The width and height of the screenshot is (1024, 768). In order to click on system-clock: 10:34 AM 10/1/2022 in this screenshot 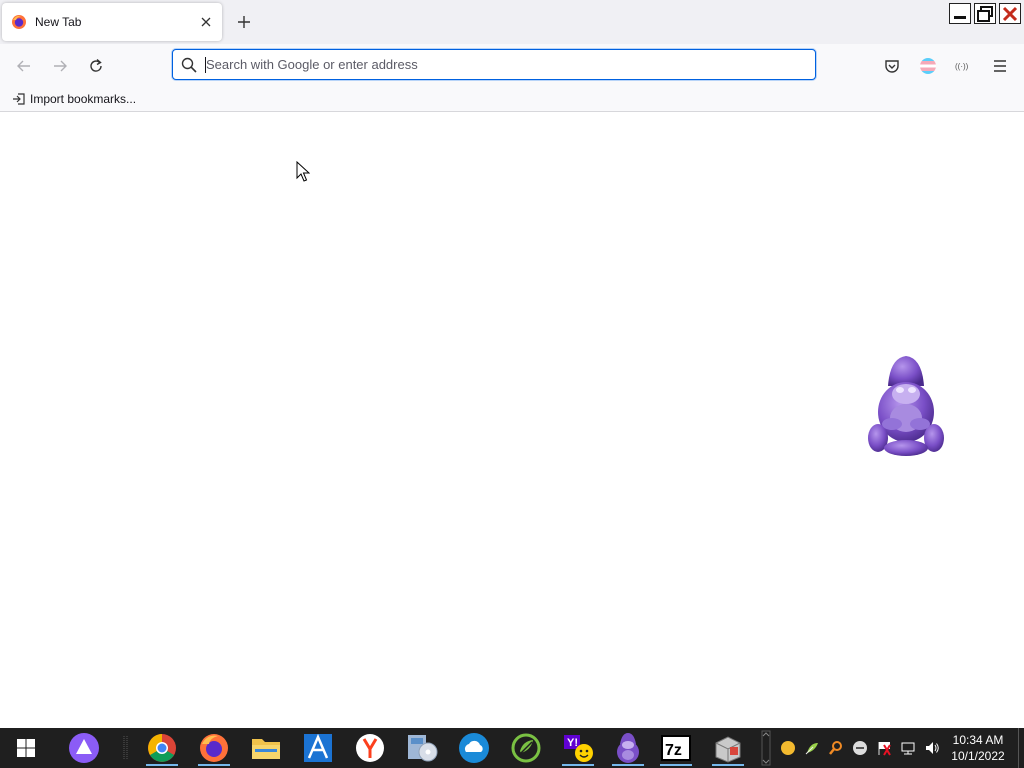, I will do `click(978, 748)`.